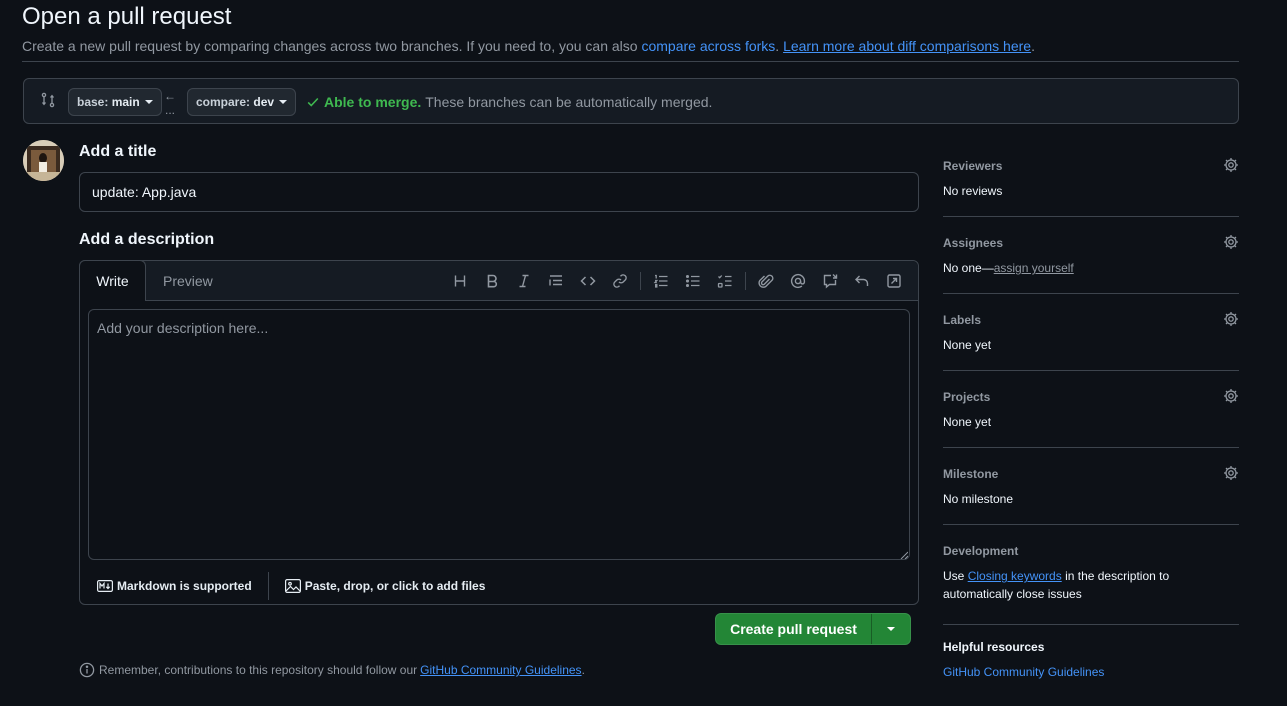  Describe the element at coordinates (630, 61) in the screenshot. I see `header-divider` at that location.